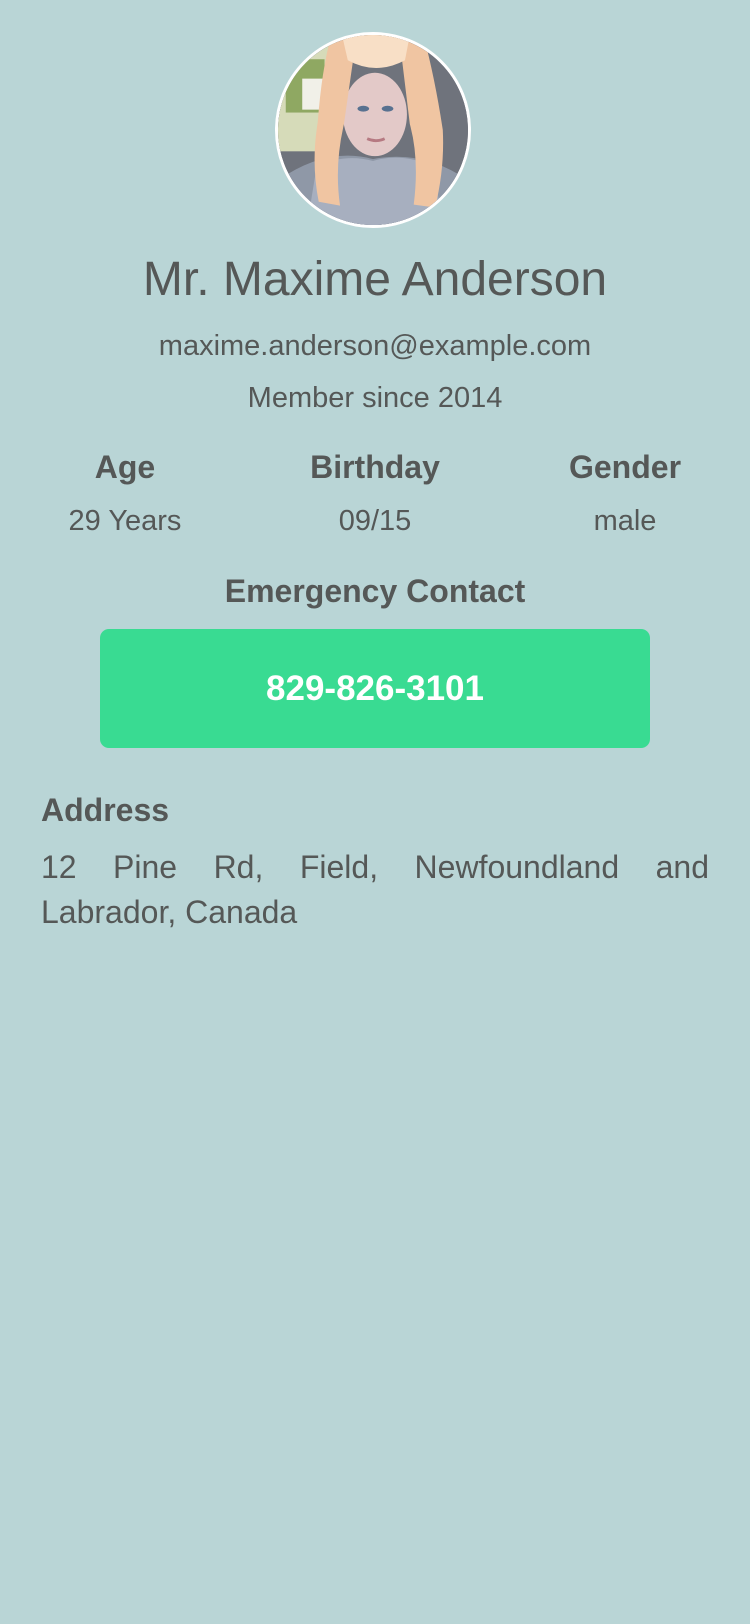  Describe the element at coordinates (375, 398) in the screenshot. I see `member-since: Member since 2014` at that location.